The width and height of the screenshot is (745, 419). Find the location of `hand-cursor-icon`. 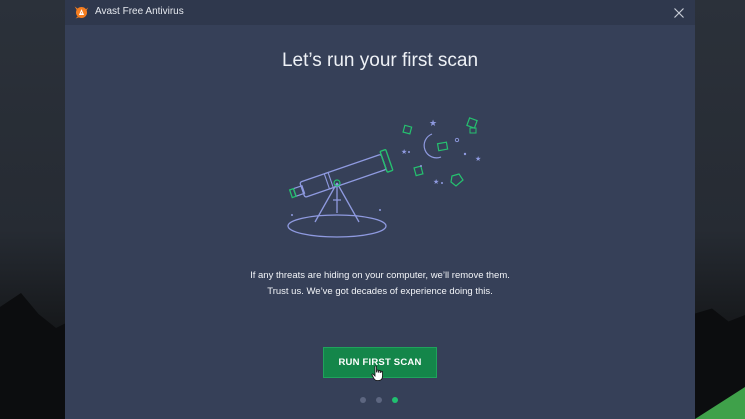

hand-cursor-icon is located at coordinates (377, 373).